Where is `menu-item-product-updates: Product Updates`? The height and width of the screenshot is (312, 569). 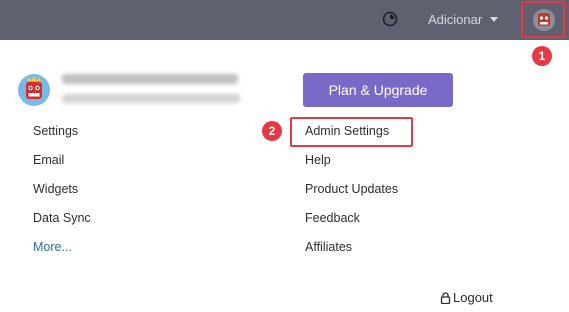 menu-item-product-updates: Product Updates is located at coordinates (351, 189).